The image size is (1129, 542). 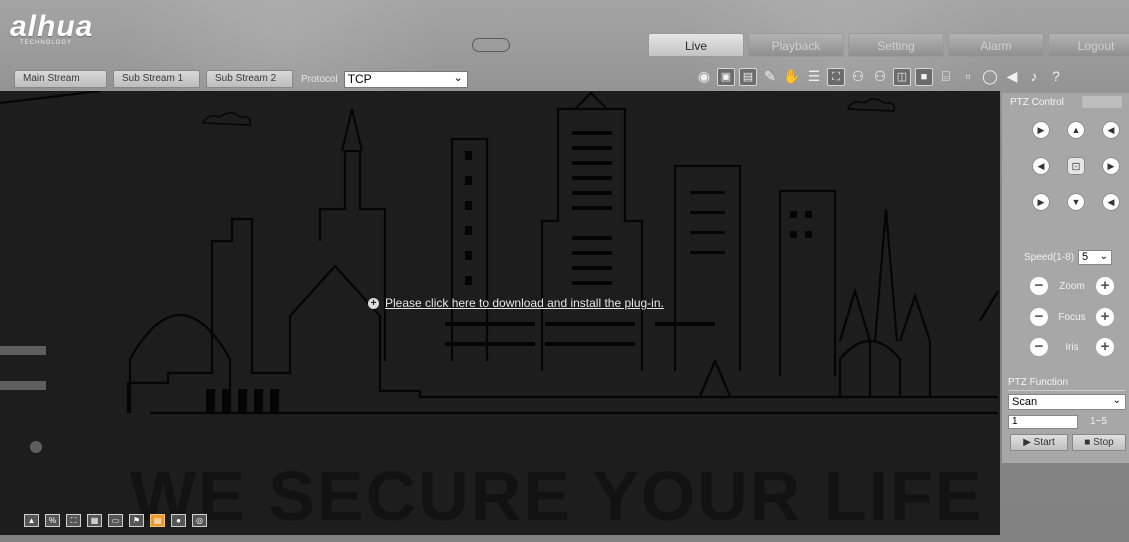 What do you see at coordinates (178, 520) in the screenshot?
I see `location-icon: ●` at bounding box center [178, 520].